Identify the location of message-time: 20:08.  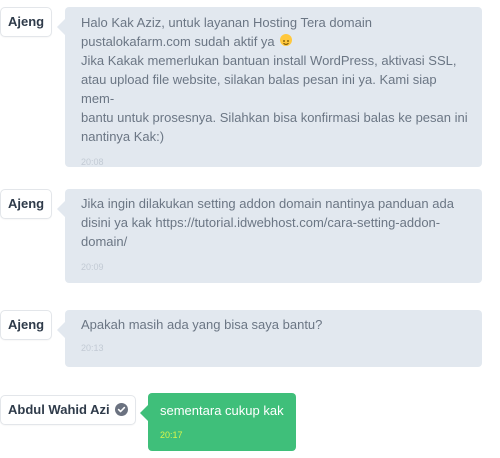
(92, 162).